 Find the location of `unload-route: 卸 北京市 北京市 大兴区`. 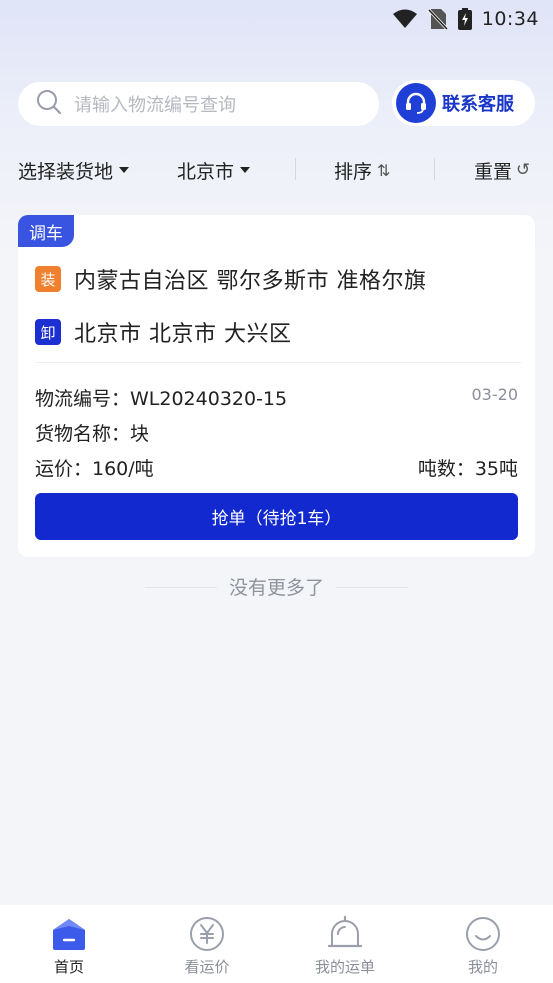

unload-route: 卸 北京市 北京市 大兴区 is located at coordinates (163, 332).